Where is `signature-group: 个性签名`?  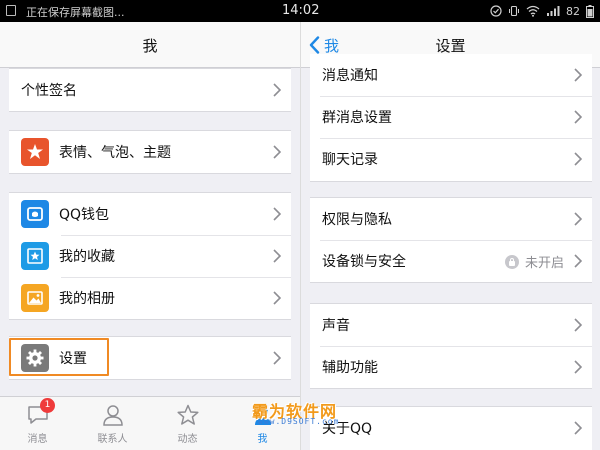 signature-group: 个性签名 is located at coordinates (150, 90).